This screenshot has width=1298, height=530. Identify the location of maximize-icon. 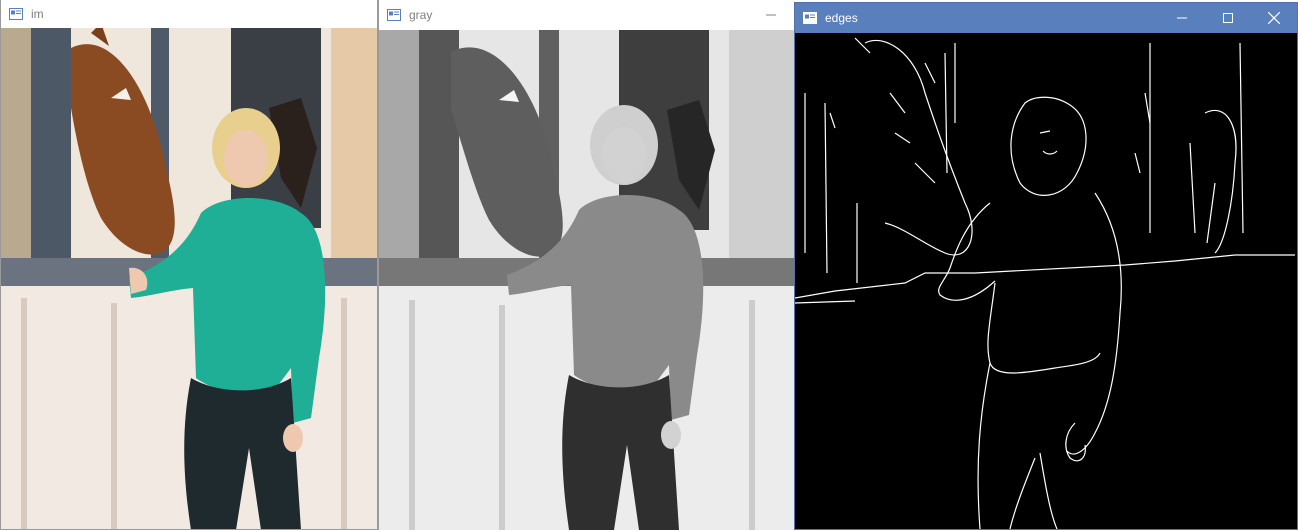
(1228, 18).